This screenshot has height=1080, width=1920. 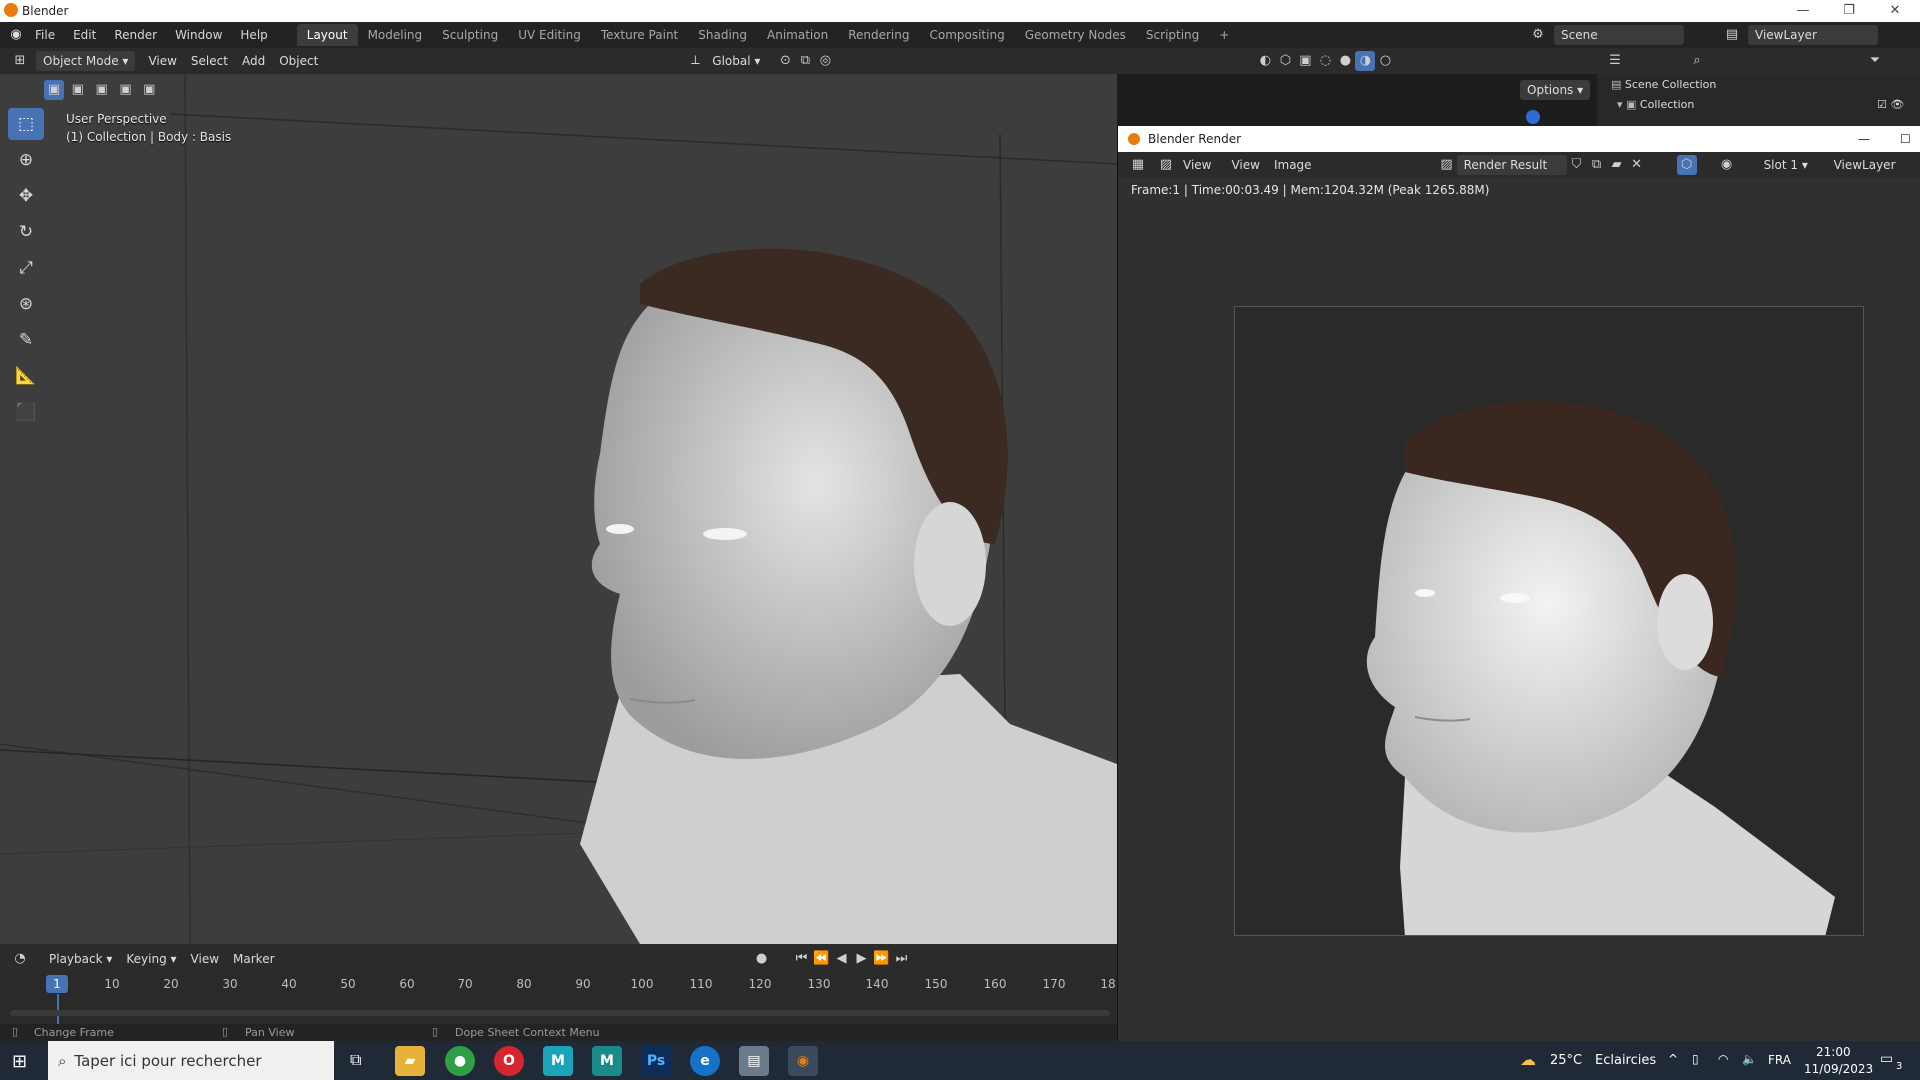 What do you see at coordinates (209, 61) in the screenshot?
I see `menu-select: Select` at bounding box center [209, 61].